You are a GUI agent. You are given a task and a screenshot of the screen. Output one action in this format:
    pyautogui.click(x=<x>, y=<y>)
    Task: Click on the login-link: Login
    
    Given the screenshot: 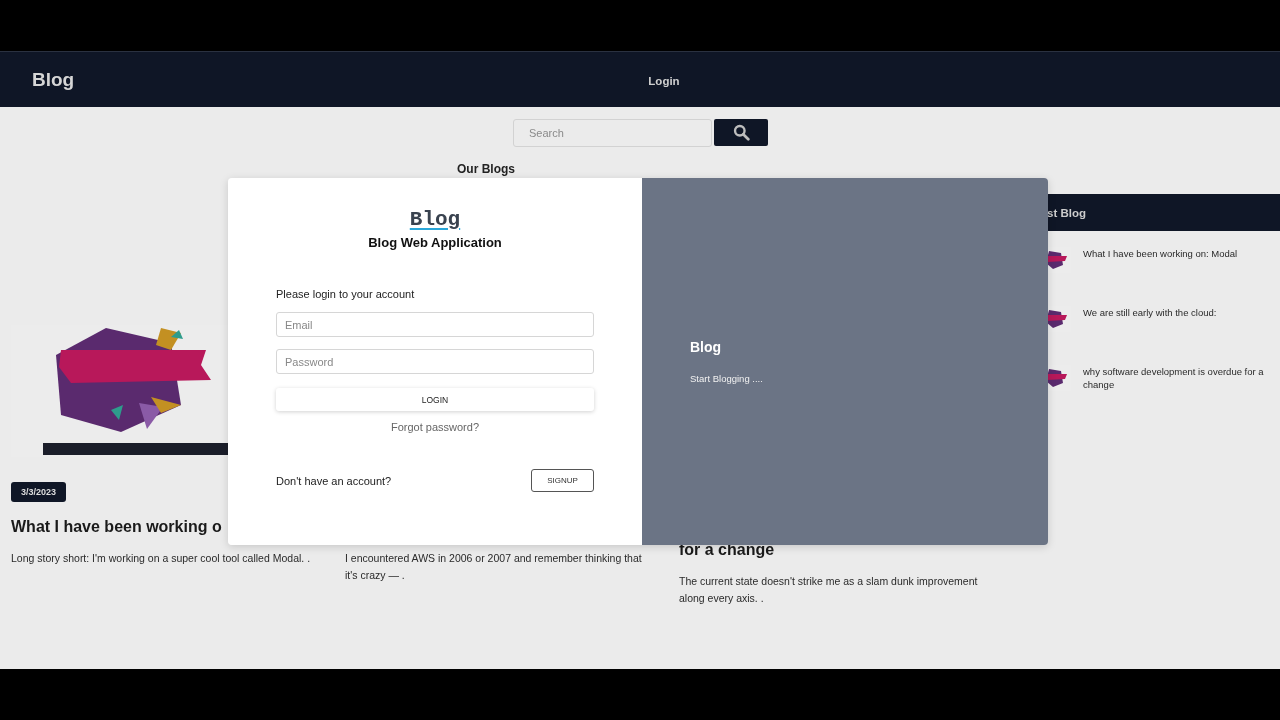 What is the action you would take?
    pyautogui.click(x=664, y=80)
    